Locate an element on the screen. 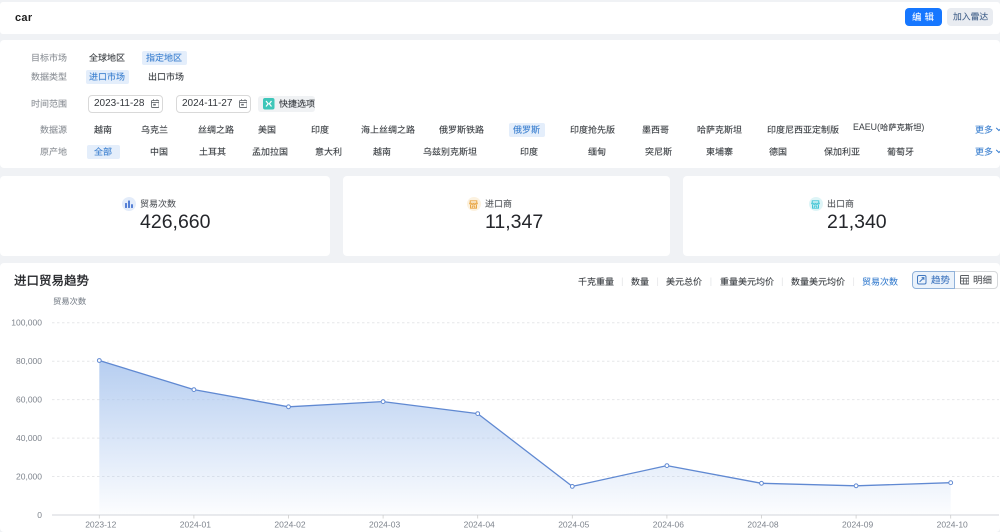 This screenshot has width=1000, height=532. svg-text: 2024-06 is located at coordinates (668, 525).